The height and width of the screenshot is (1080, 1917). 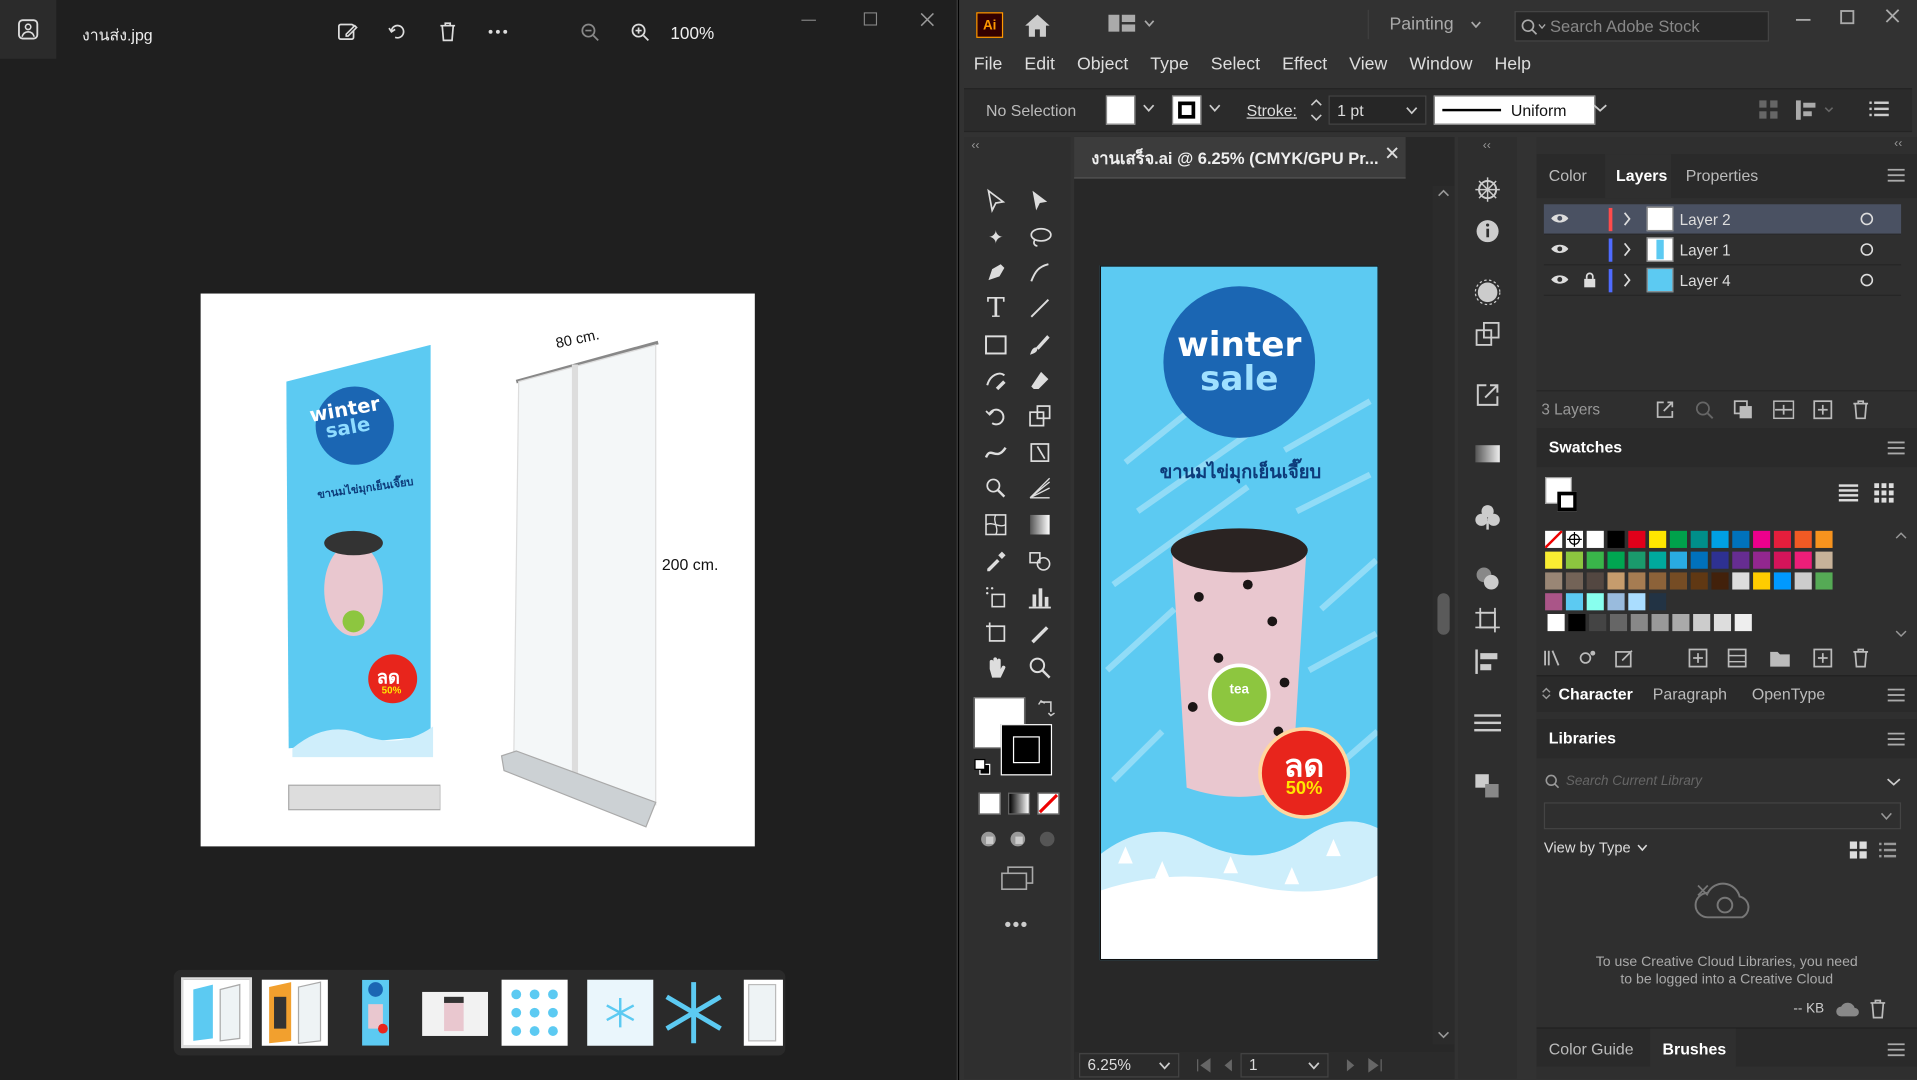 What do you see at coordinates (1203, 1065) in the screenshot?
I see `first-artboard-icon` at bounding box center [1203, 1065].